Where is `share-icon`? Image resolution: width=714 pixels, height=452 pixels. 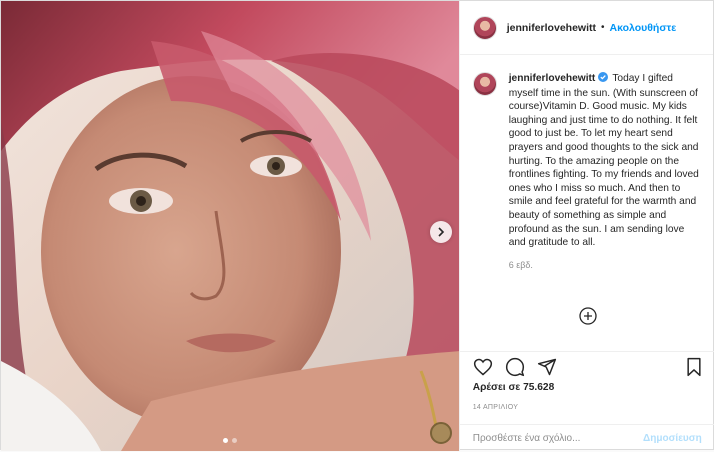 share-icon is located at coordinates (546, 367).